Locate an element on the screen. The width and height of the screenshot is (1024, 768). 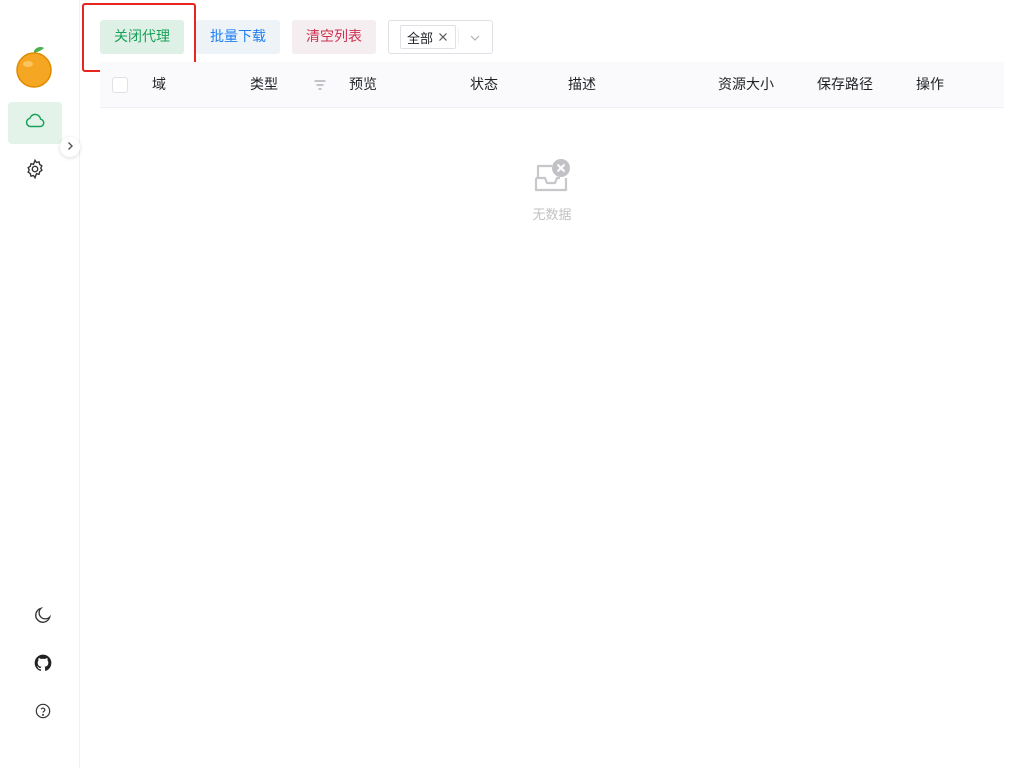
cloud-icon is located at coordinates (35, 123).